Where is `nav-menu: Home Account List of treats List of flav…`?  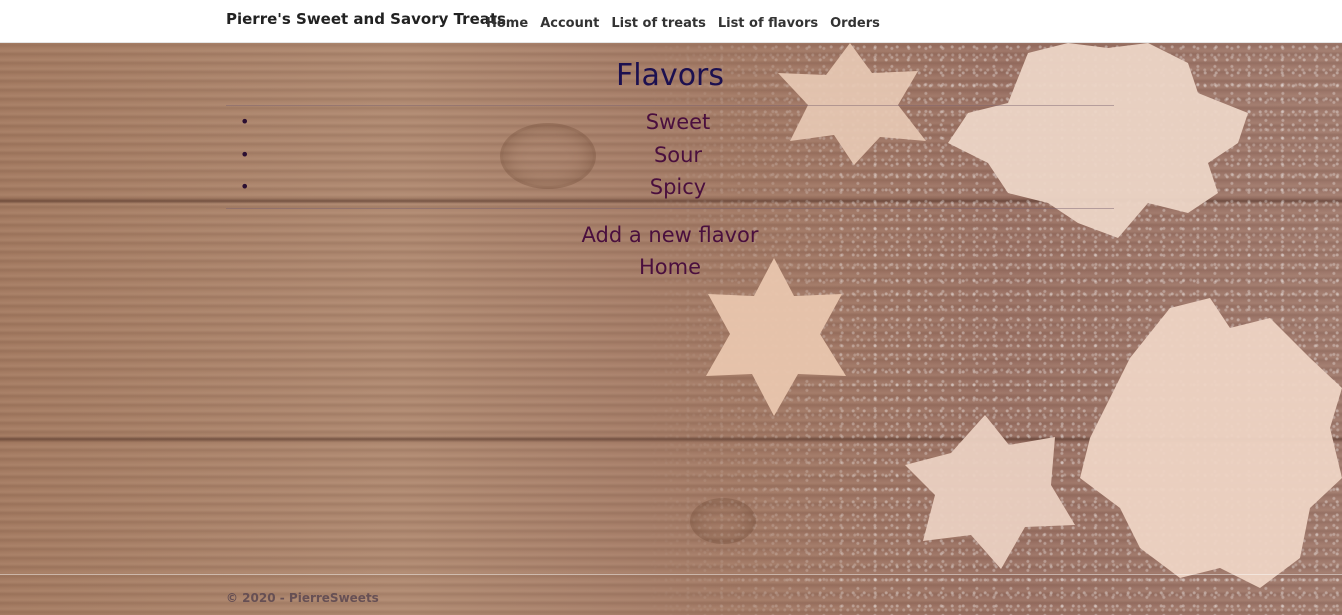 nav-menu: Home Account List of treats List of flav… is located at coordinates (683, 21).